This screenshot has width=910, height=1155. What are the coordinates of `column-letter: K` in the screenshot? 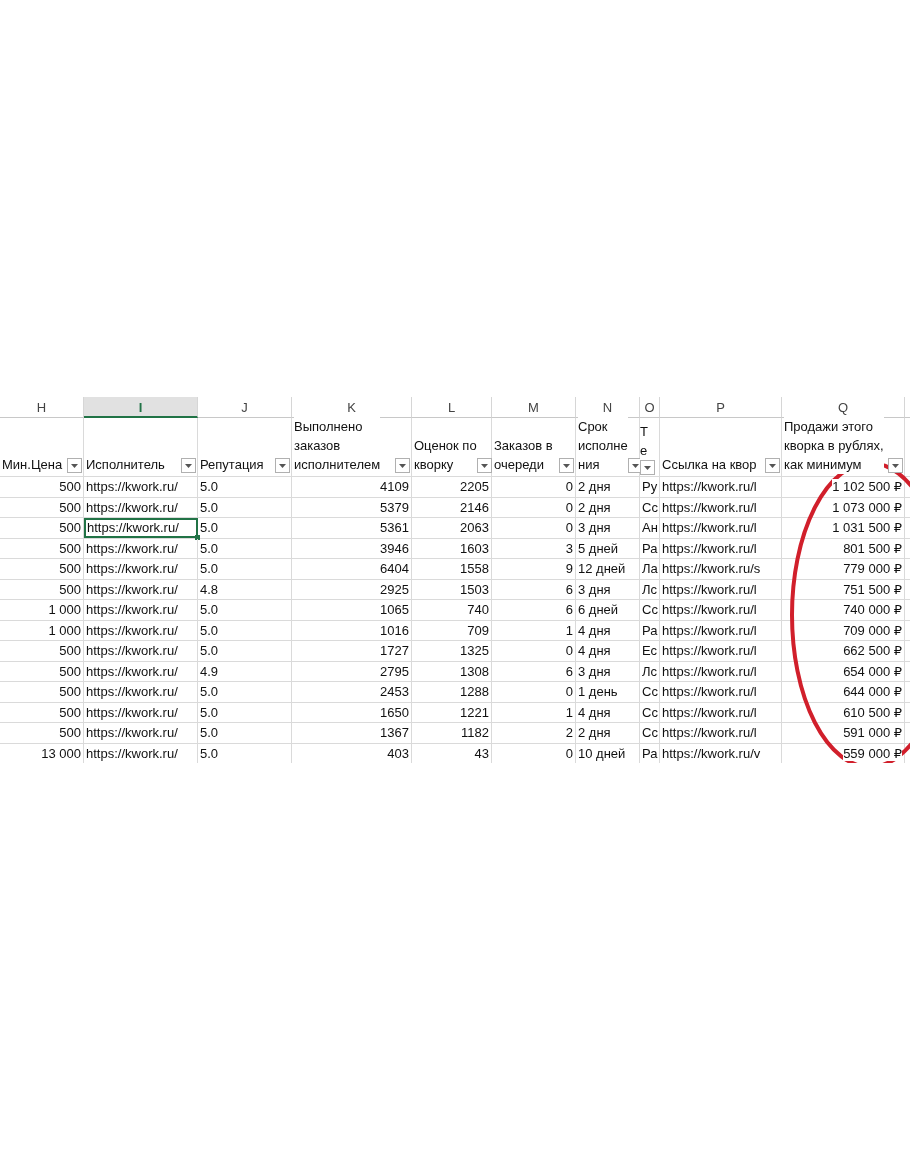 It's located at (352, 407).